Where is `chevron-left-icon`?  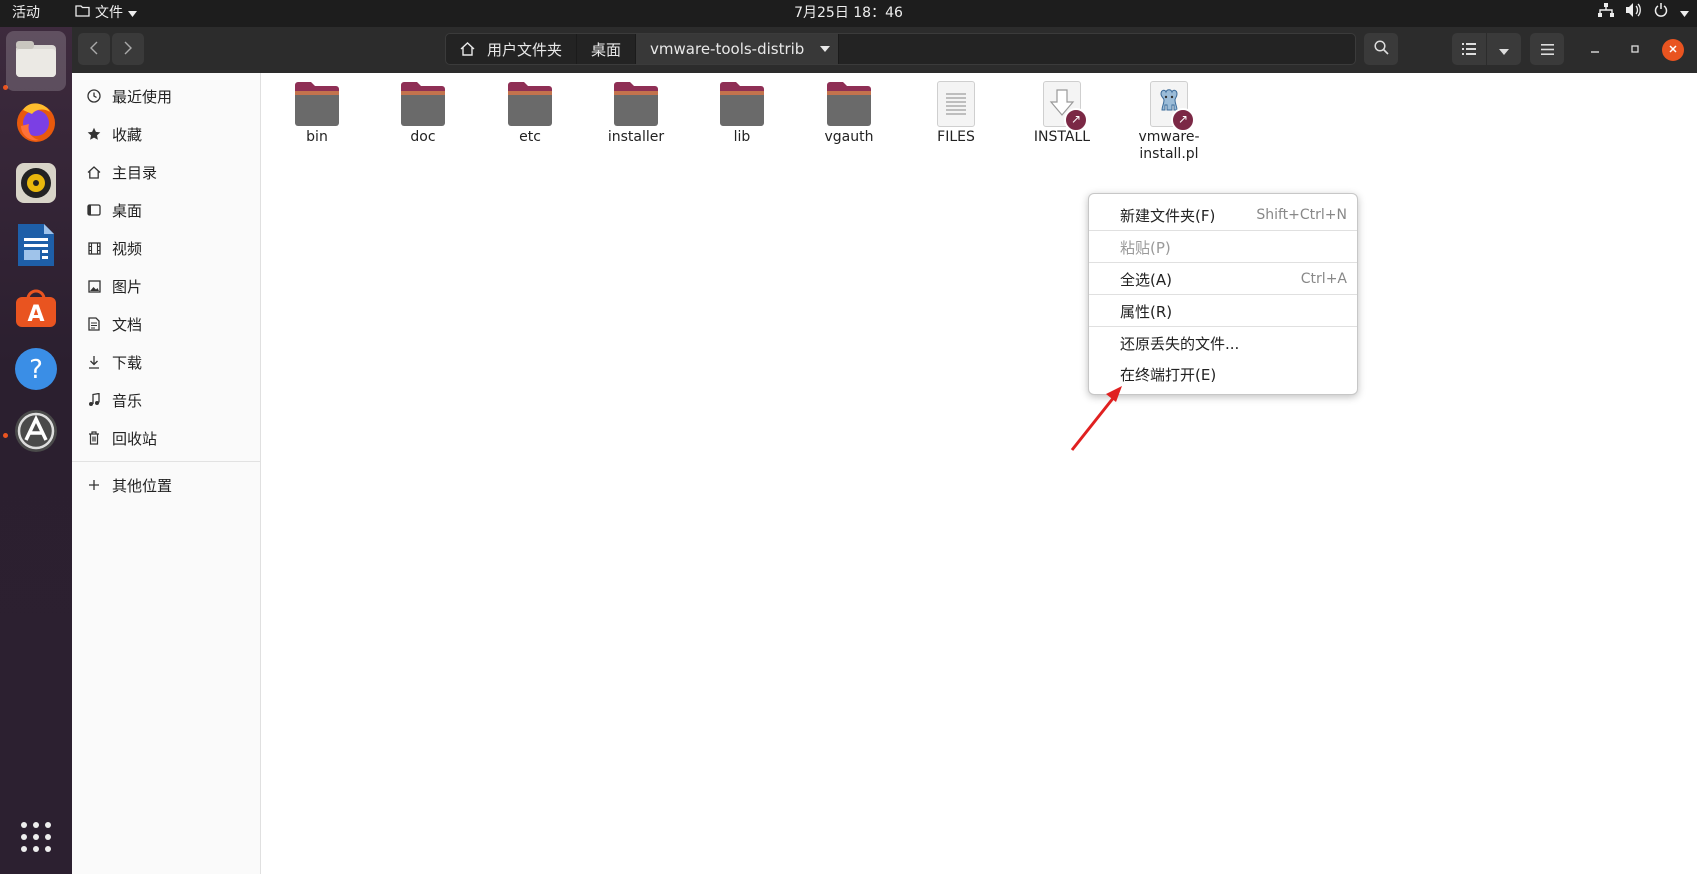
chevron-left-icon is located at coordinates (94, 49).